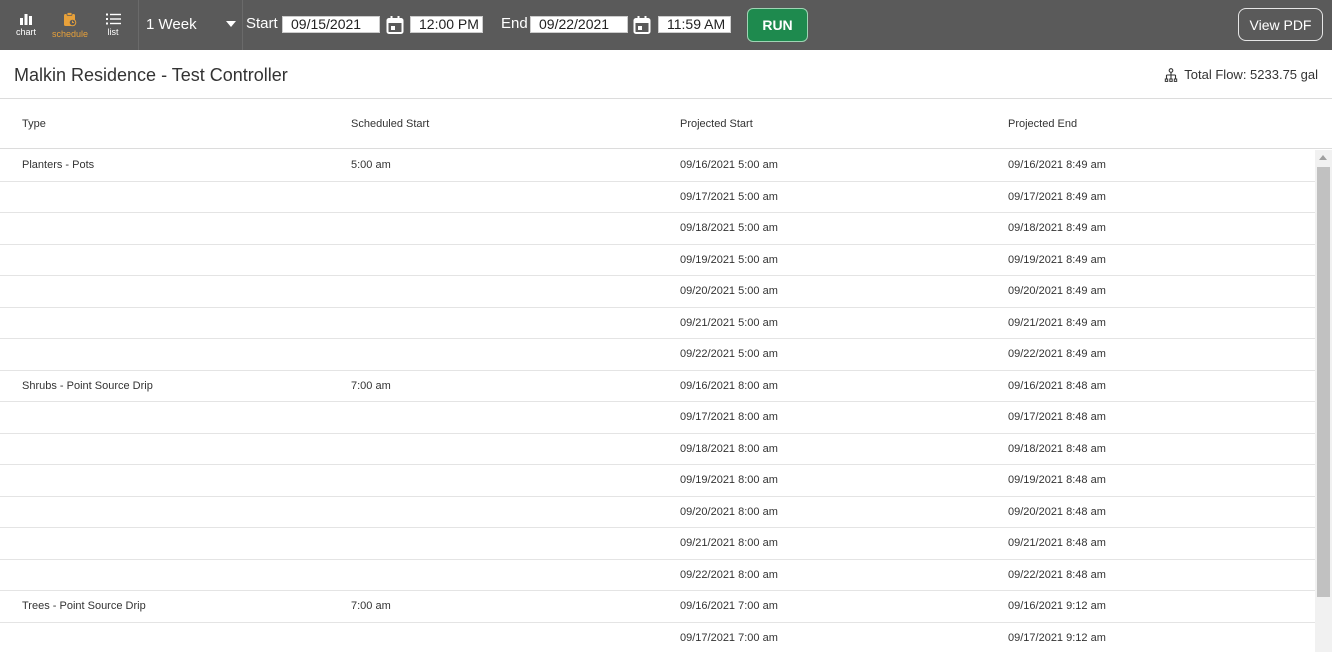  What do you see at coordinates (642, 25) in the screenshot?
I see `end-calendar-icon` at bounding box center [642, 25].